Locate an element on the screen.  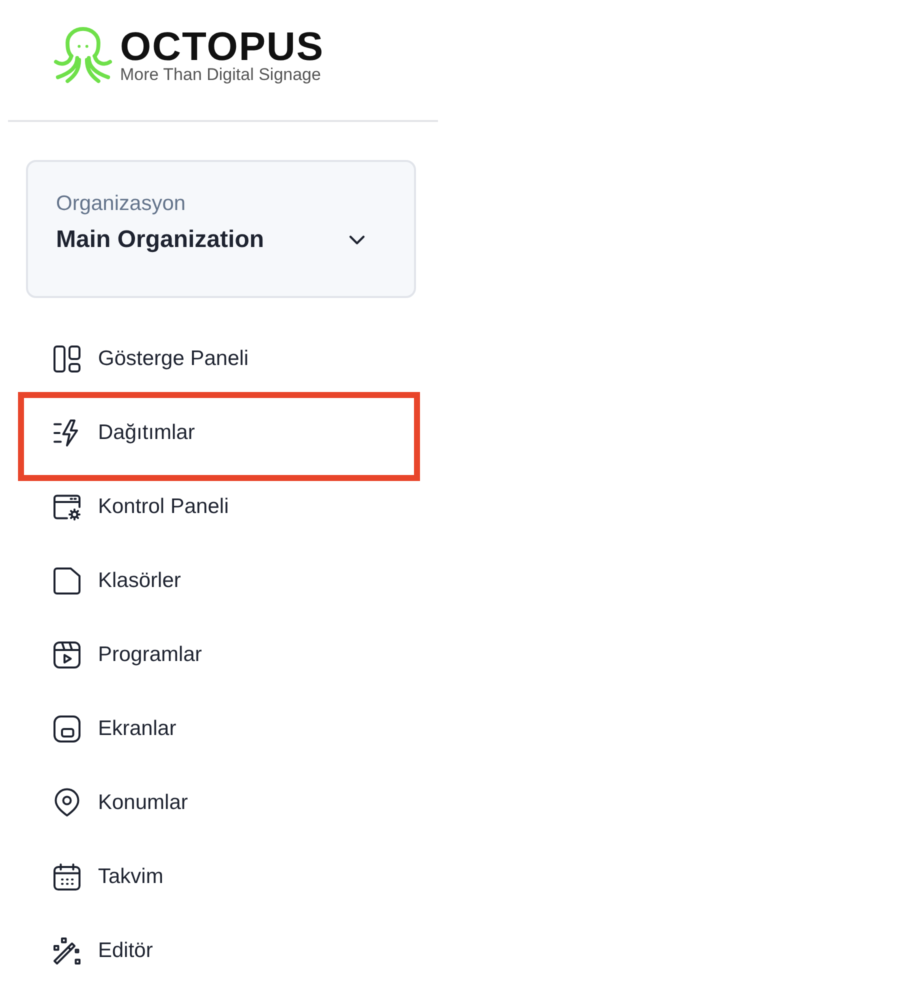
nav-item: Konumlar is located at coordinates (120, 803).